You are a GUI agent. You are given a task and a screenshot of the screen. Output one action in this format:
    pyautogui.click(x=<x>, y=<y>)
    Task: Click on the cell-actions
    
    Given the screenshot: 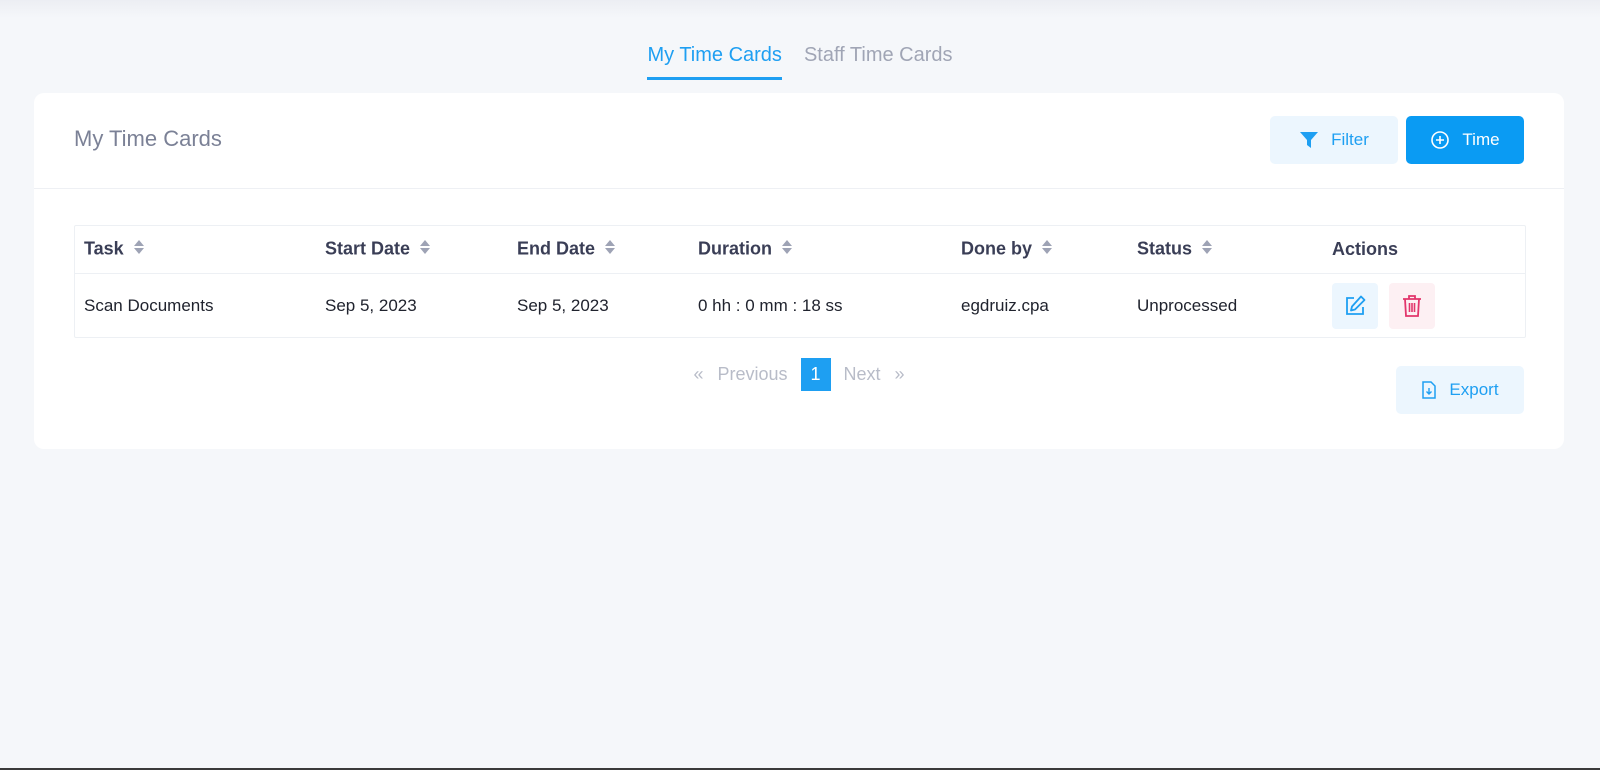 What is the action you would take?
    pyautogui.click(x=1424, y=306)
    